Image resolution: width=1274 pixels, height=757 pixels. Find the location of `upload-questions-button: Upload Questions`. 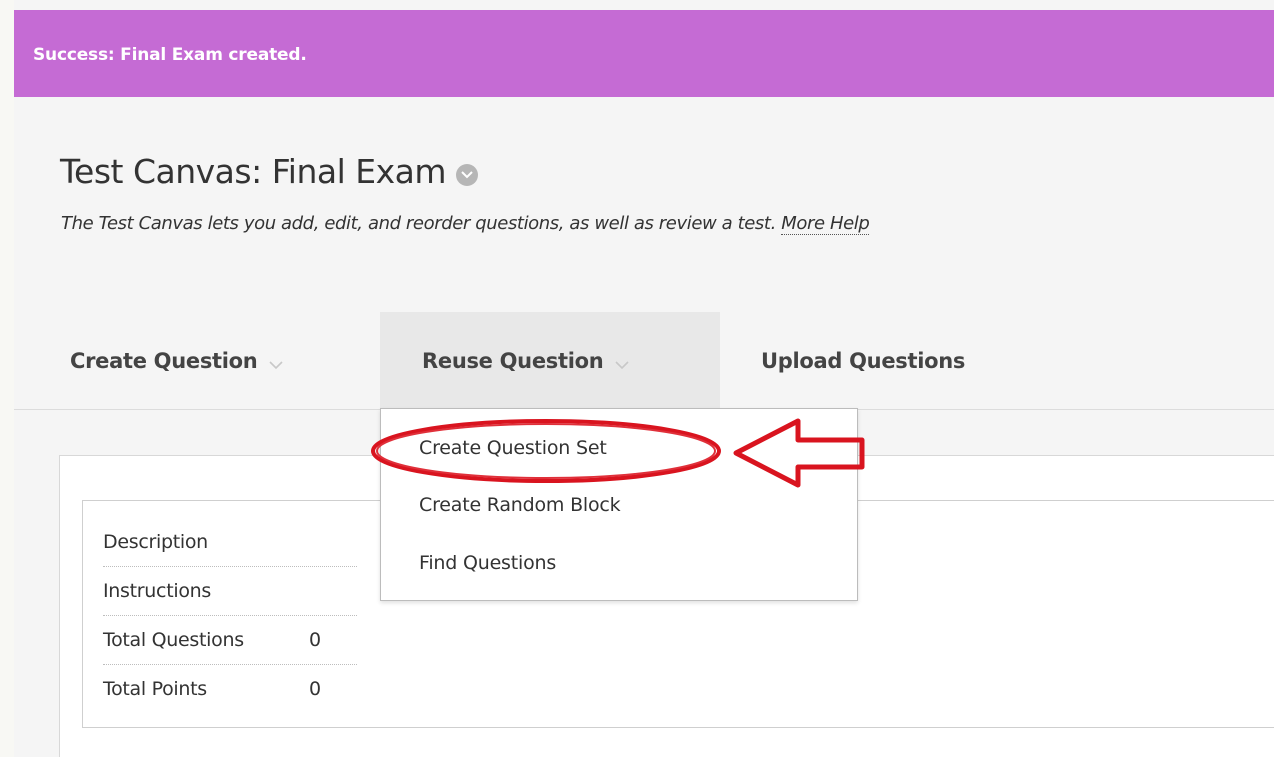

upload-questions-button: Upload Questions is located at coordinates (863, 360).